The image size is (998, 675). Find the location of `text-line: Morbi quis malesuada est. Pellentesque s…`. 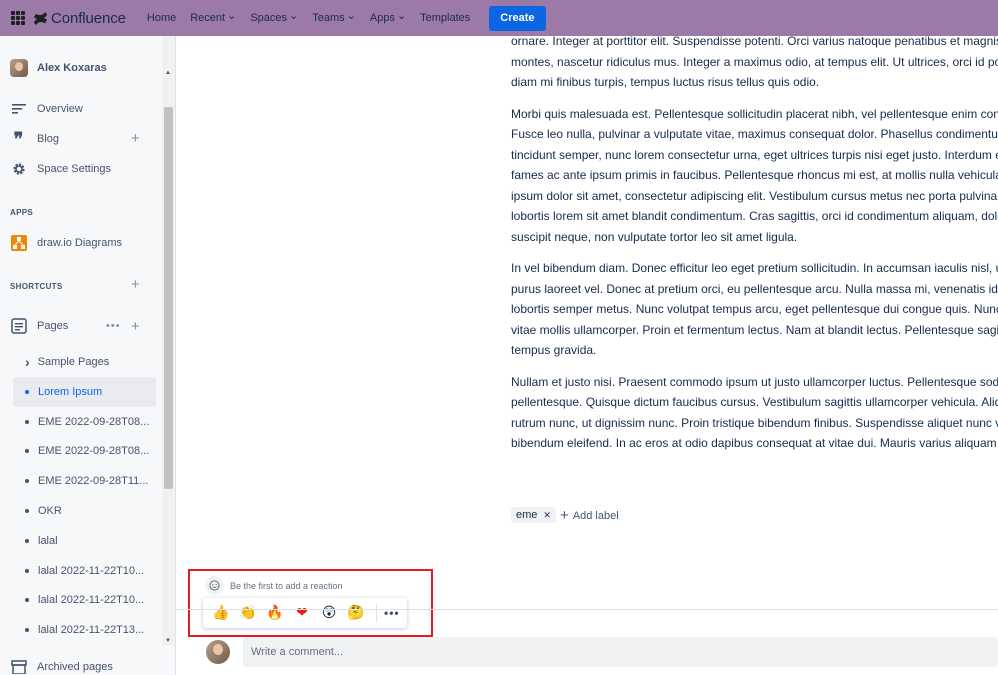

text-line: Morbi quis malesuada est. Pellentesque s… is located at coordinates (754, 113).